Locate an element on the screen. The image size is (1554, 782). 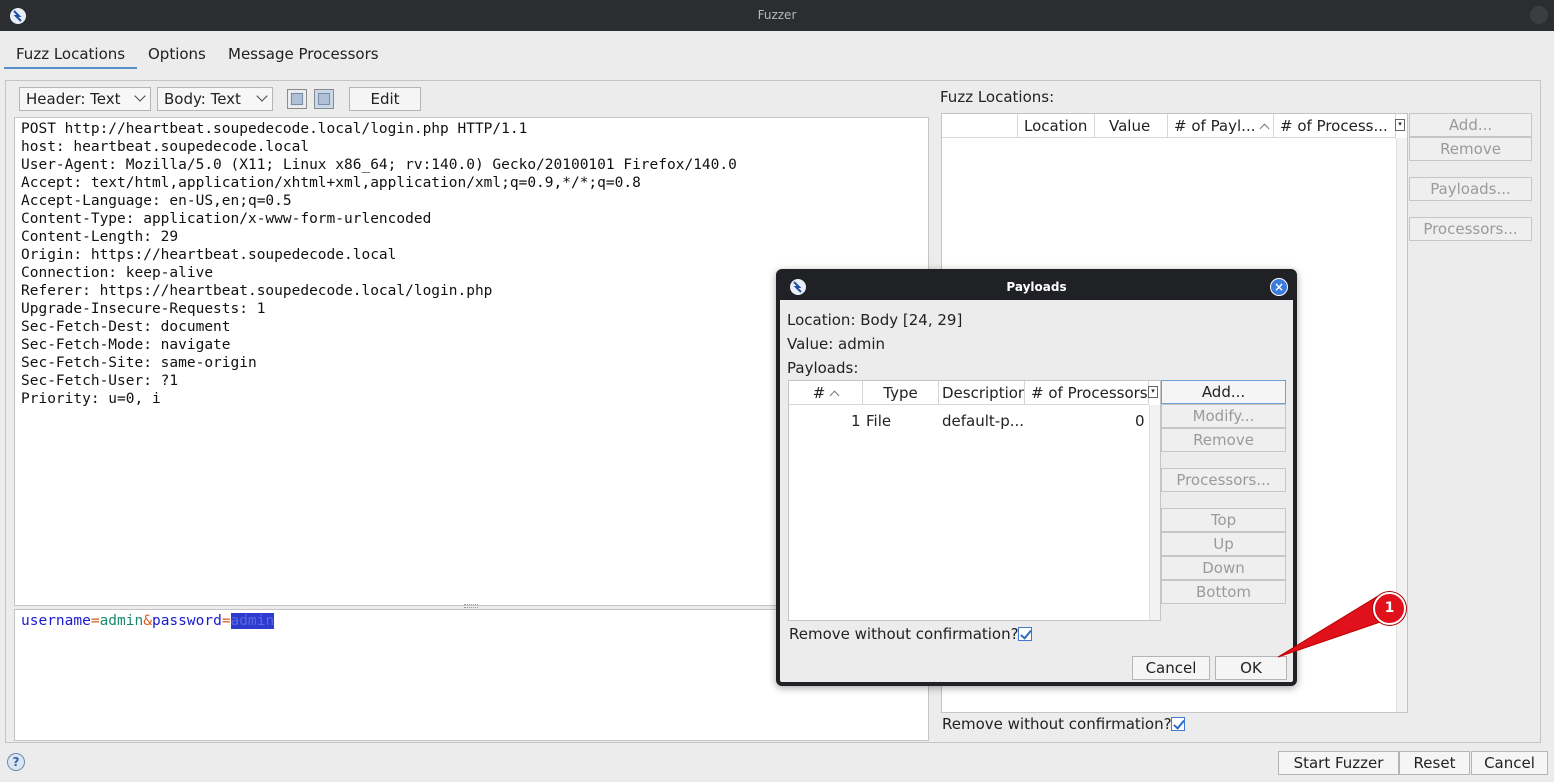
fuzz-locations-label: Fuzz Locations: is located at coordinates (997, 97).